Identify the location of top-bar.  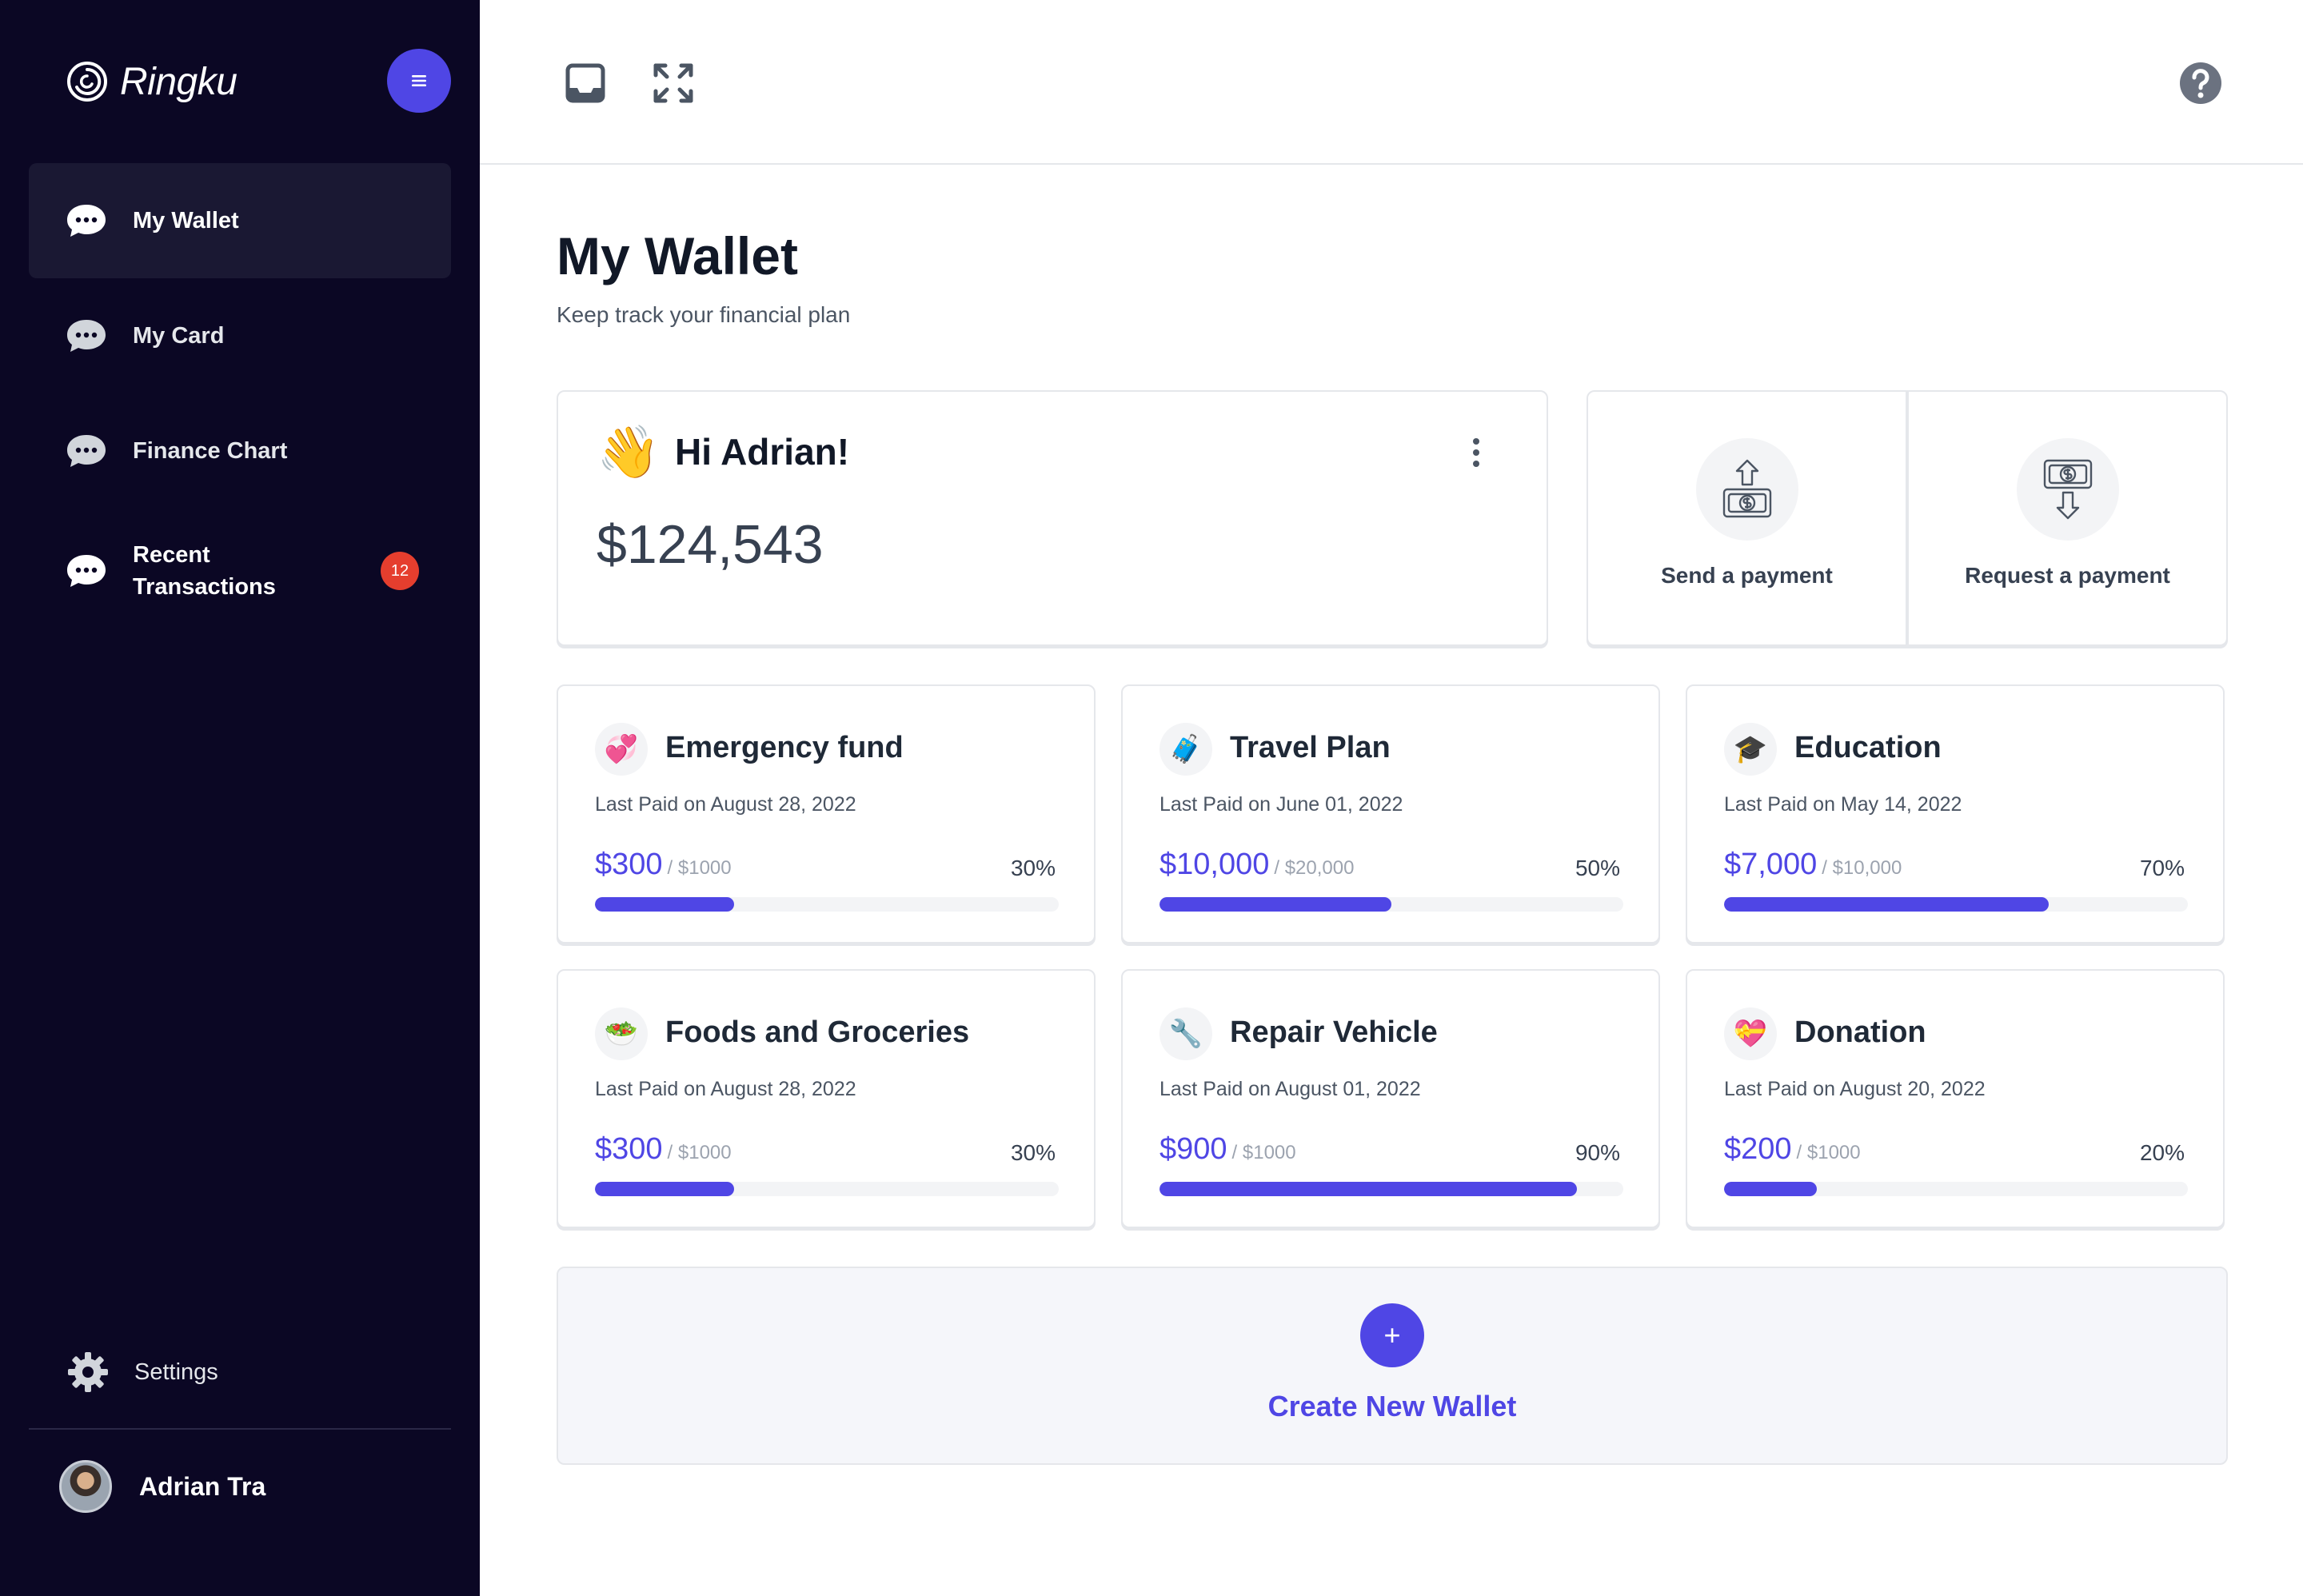
(1391, 82).